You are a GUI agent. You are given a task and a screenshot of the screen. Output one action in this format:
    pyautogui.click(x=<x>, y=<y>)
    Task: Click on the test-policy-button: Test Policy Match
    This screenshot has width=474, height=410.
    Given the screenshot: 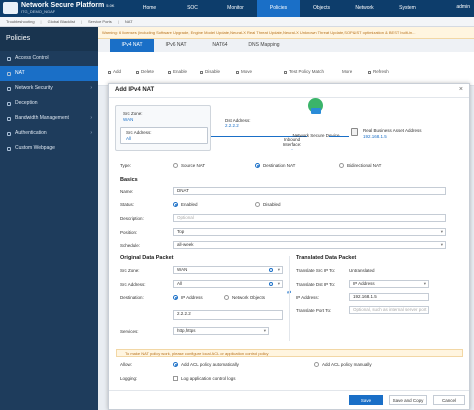 What is the action you would take?
    pyautogui.click(x=304, y=72)
    